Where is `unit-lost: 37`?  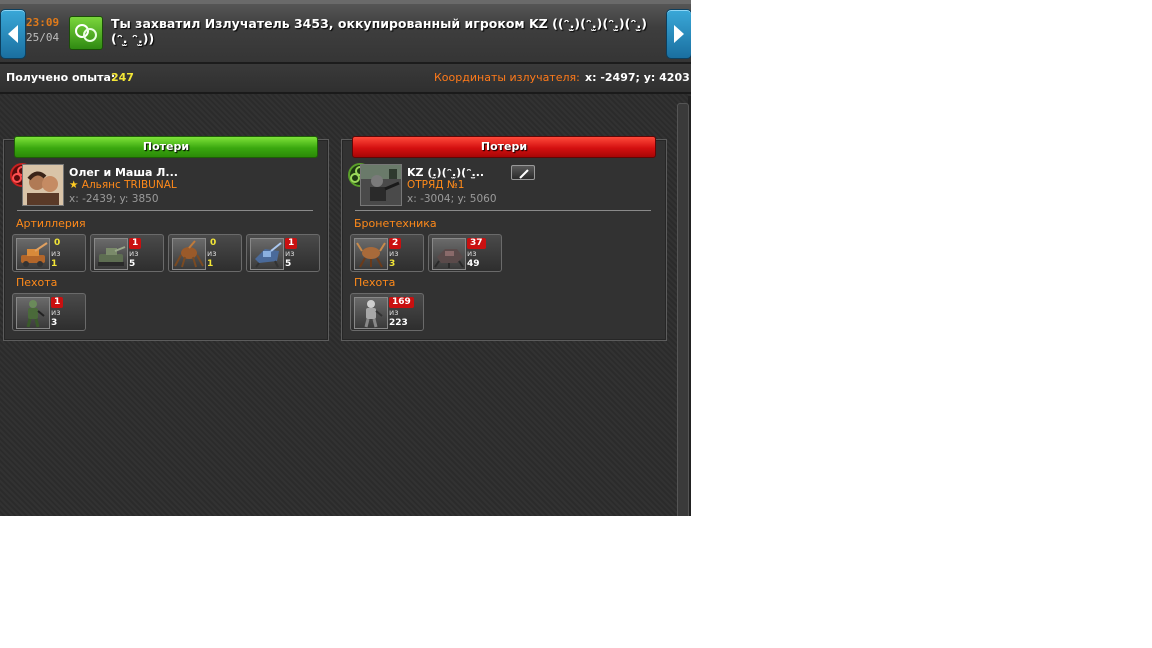 unit-lost: 37 is located at coordinates (476, 243).